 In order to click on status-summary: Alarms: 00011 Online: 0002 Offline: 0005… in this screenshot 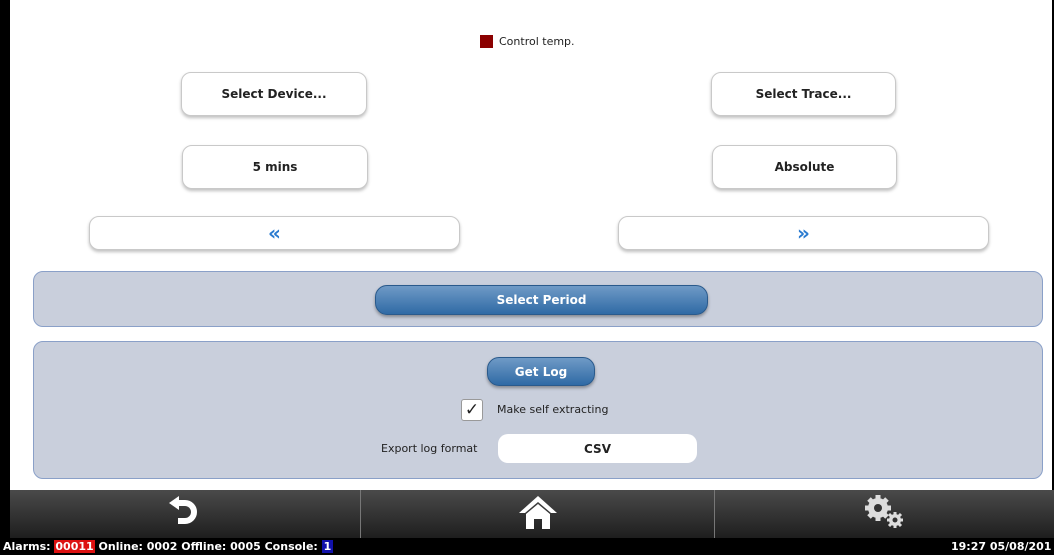, I will do `click(168, 546)`.